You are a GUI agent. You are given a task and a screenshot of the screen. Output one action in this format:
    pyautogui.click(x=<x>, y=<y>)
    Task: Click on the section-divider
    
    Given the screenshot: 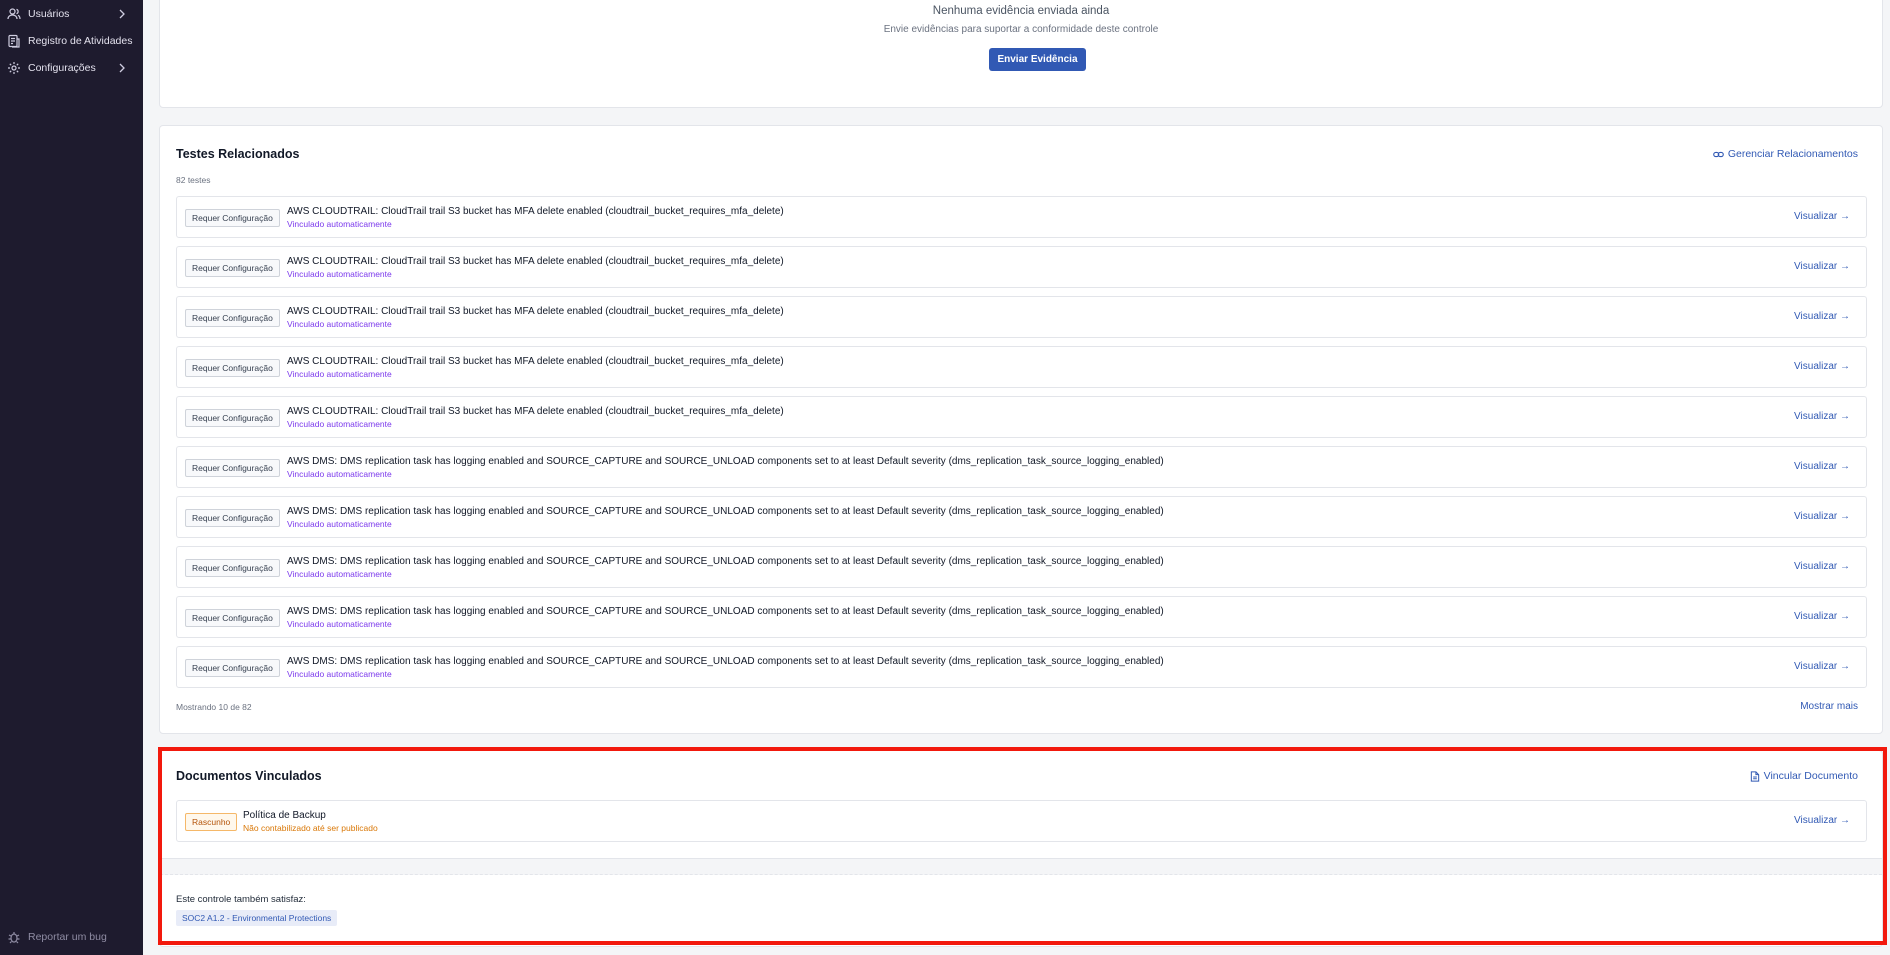 What is the action you would take?
    pyautogui.click(x=1021, y=866)
    